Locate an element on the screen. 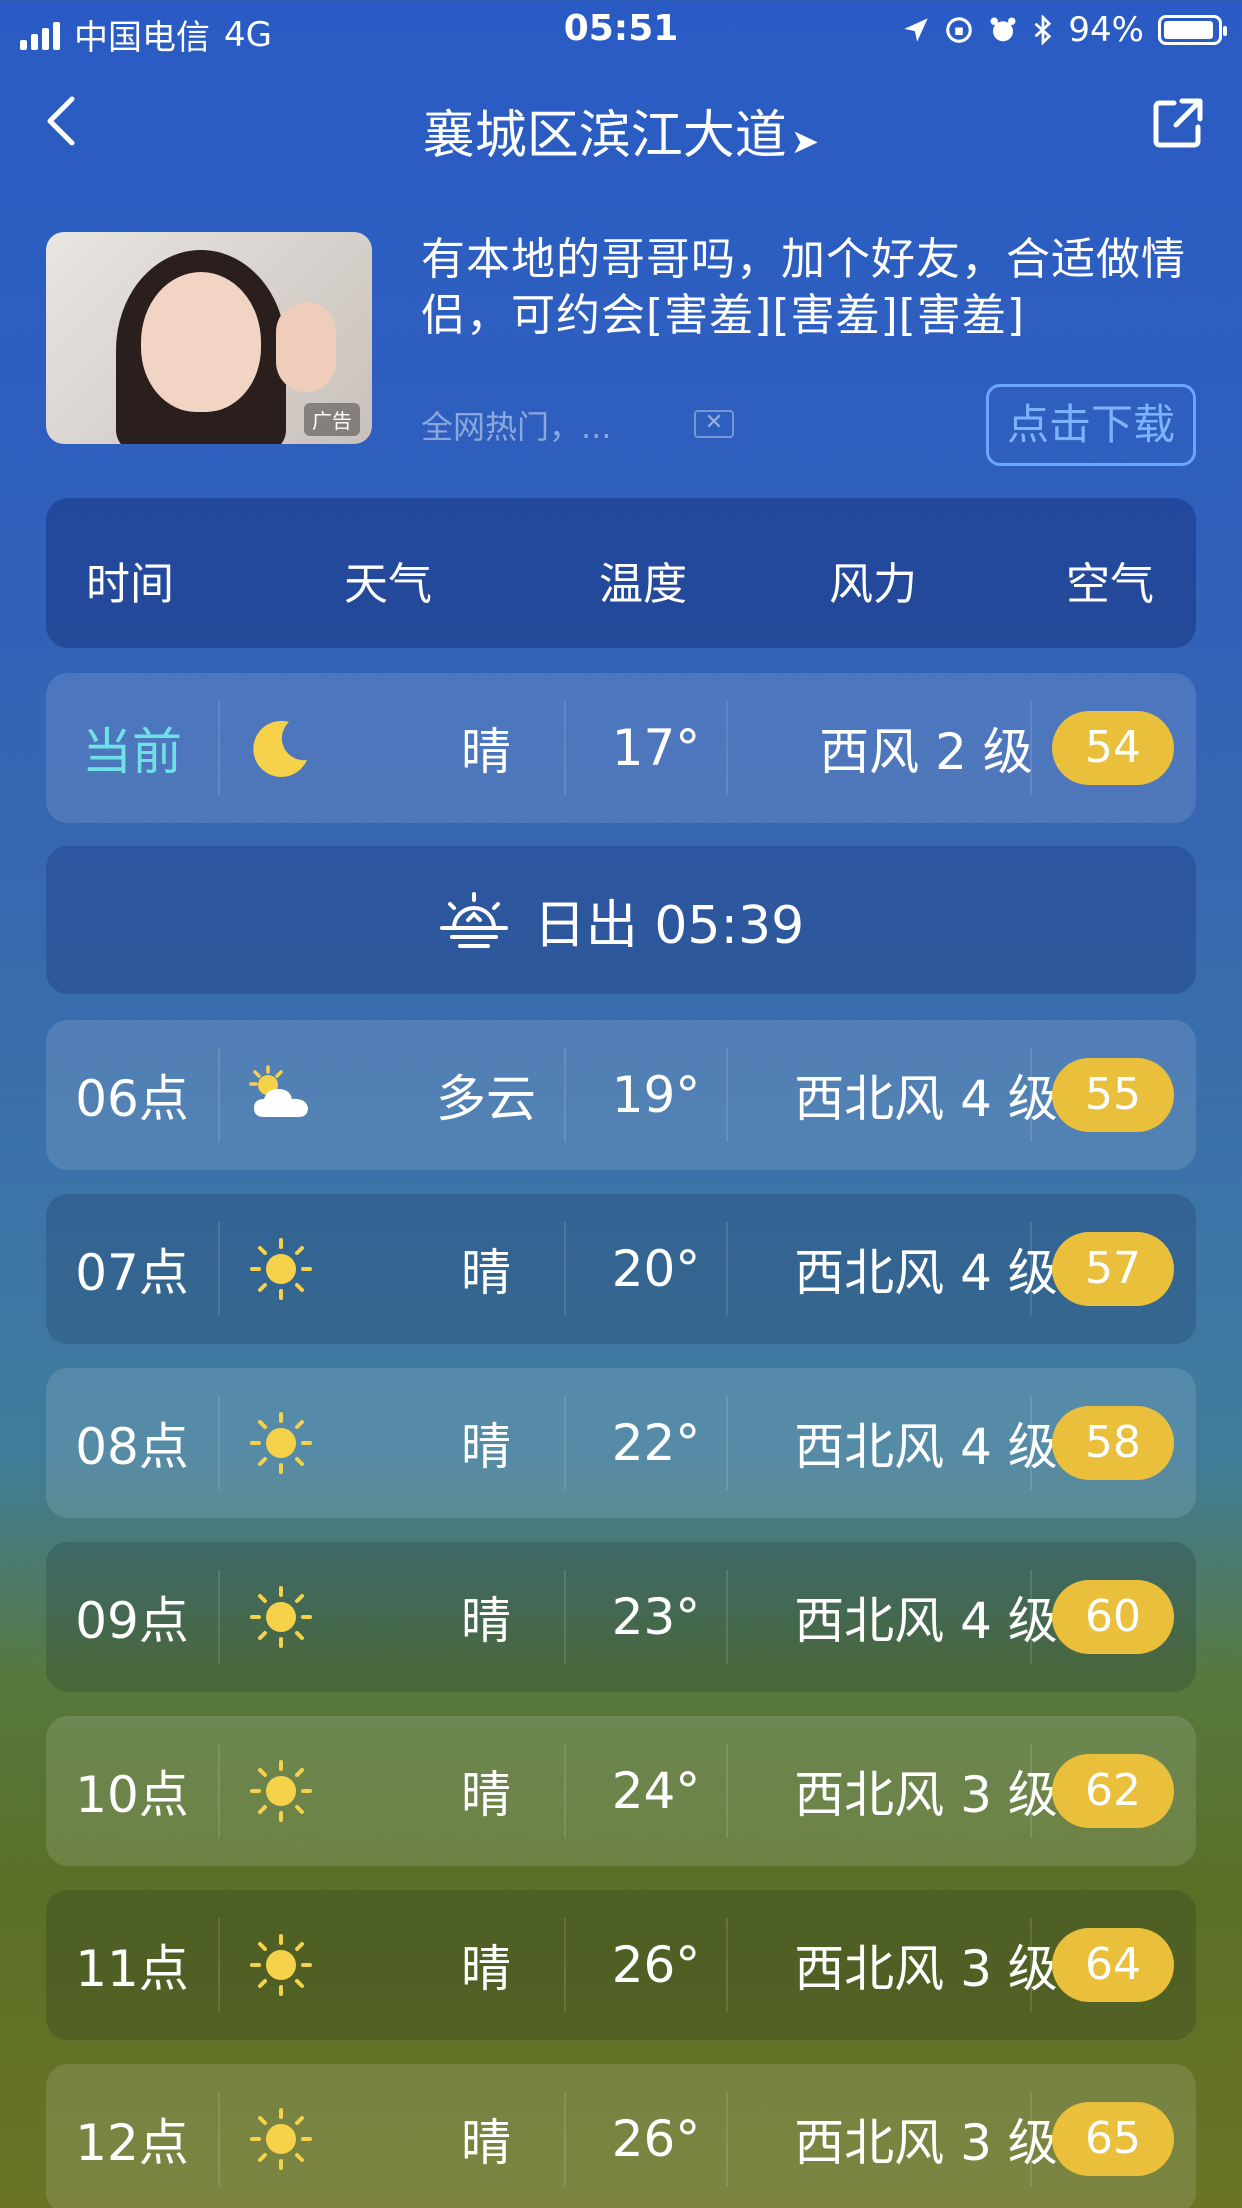 Image resolution: width=1242 pixels, height=2208 pixels. row-time: 09点 is located at coordinates (132, 1621).